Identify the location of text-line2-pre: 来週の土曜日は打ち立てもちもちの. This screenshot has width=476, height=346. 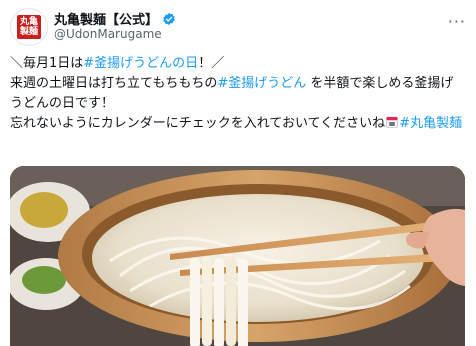
(114, 83).